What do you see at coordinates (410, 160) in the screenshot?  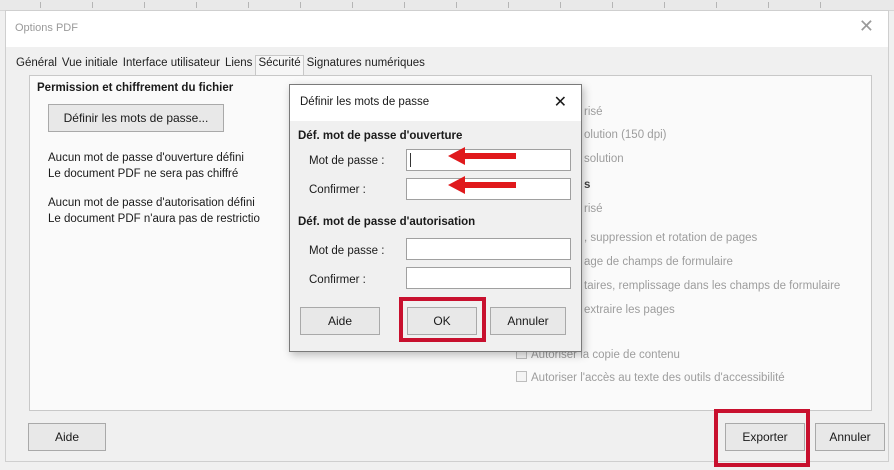 I see `text-caret` at bounding box center [410, 160].